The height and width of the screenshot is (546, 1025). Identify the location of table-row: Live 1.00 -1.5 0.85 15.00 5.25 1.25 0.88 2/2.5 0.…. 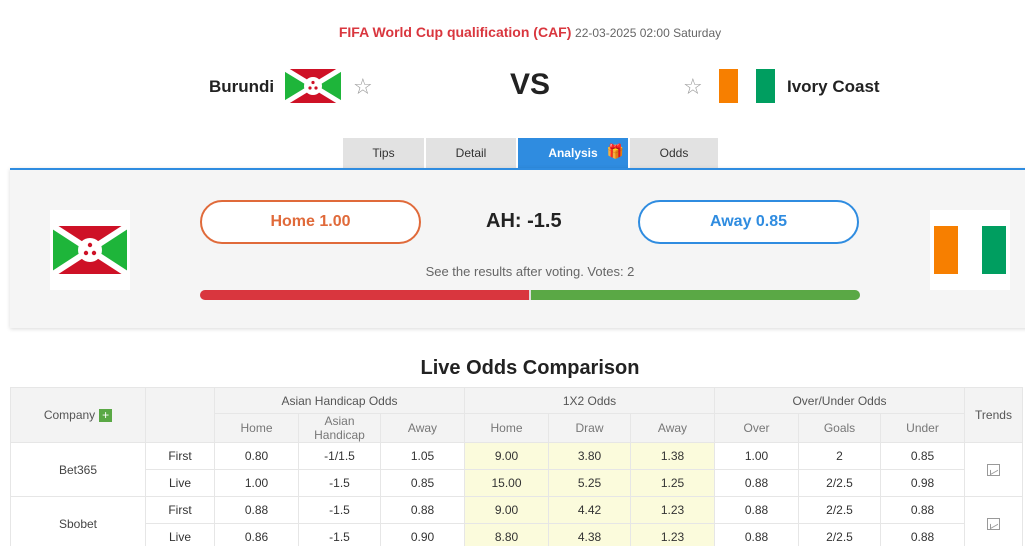
(517, 483).